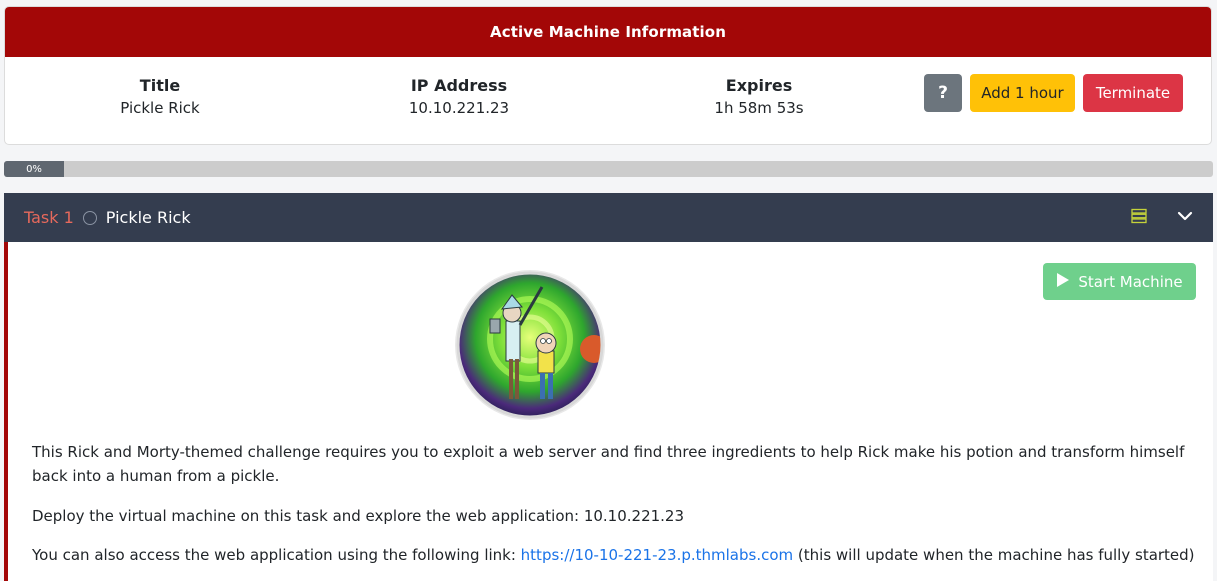  I want to click on machine-ip-value: 10.10.221.23, so click(459, 108).